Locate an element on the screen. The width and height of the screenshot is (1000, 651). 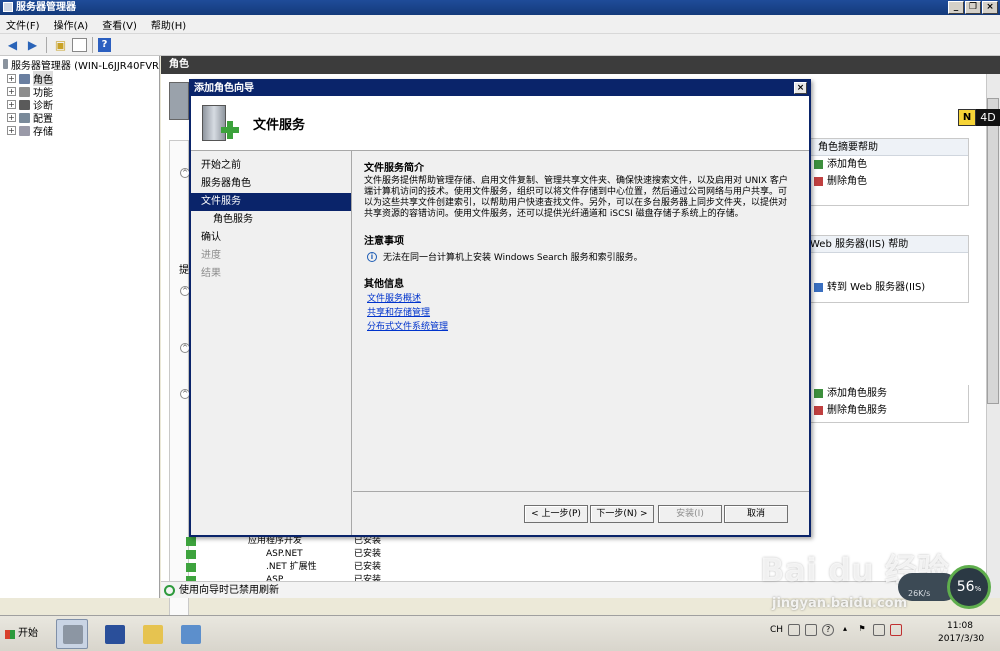
goto-web-label: 转到 Web 服务器(IIS) is located at coordinates (876, 287).